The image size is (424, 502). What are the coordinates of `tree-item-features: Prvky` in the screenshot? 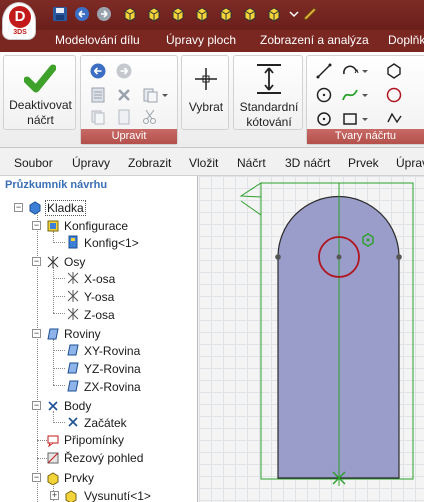 It's located at (79, 478).